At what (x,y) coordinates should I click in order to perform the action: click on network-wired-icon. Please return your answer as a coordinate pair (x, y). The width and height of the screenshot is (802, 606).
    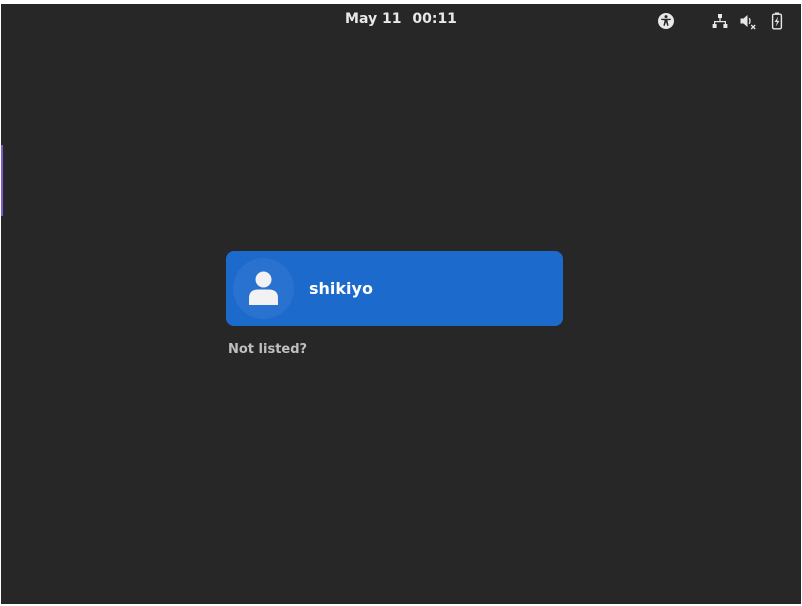
    Looking at the image, I should click on (720, 20).